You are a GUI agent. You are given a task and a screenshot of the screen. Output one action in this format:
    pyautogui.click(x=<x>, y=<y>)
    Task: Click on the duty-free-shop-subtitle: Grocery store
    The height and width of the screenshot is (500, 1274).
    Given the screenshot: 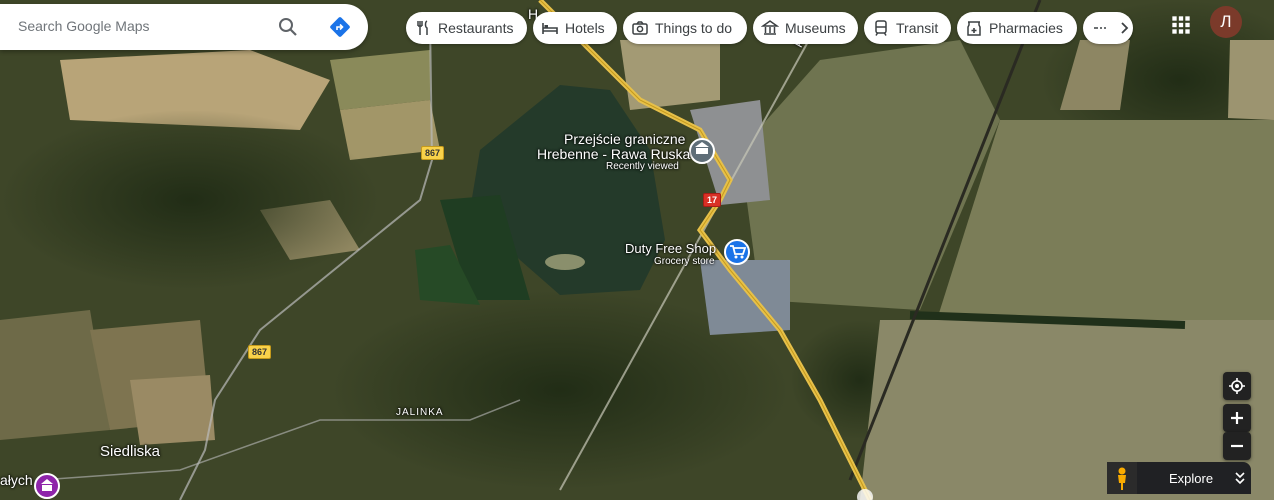 What is the action you would take?
    pyautogui.click(x=684, y=261)
    